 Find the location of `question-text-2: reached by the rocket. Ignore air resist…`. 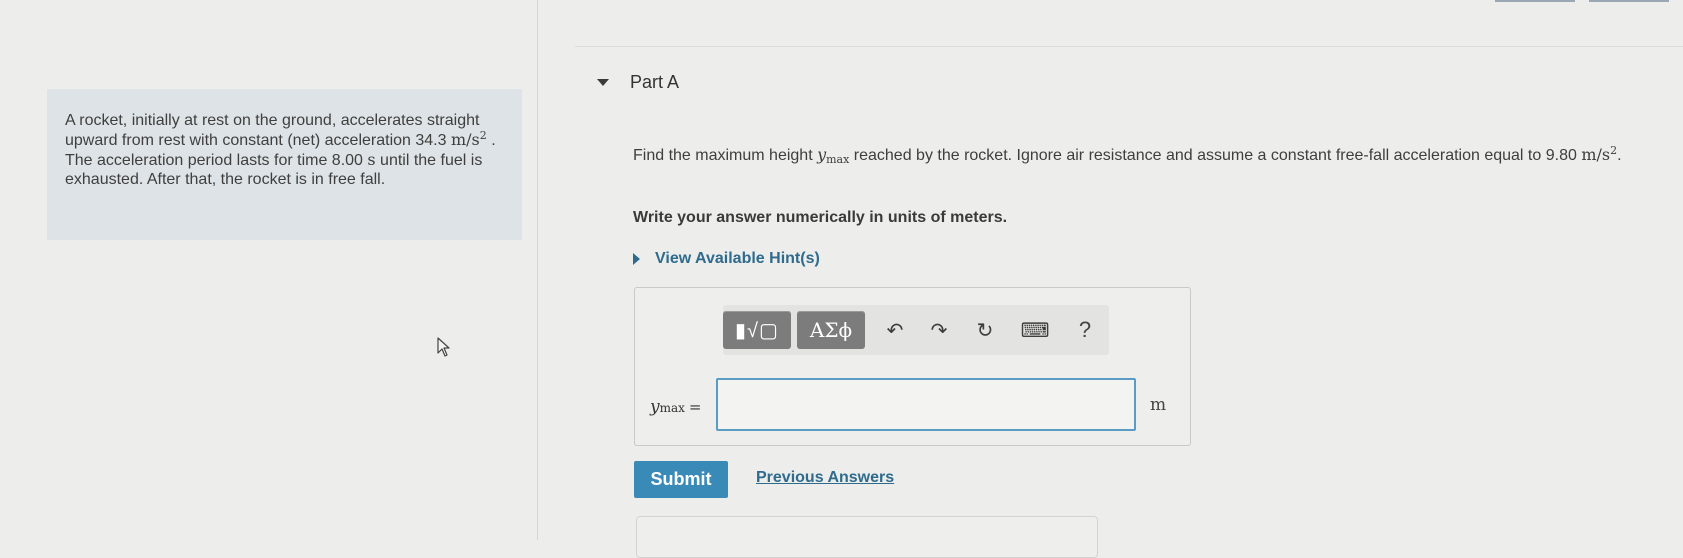

question-text-2: reached by the rocket. Ignore air resist… is located at coordinates (1197, 155).